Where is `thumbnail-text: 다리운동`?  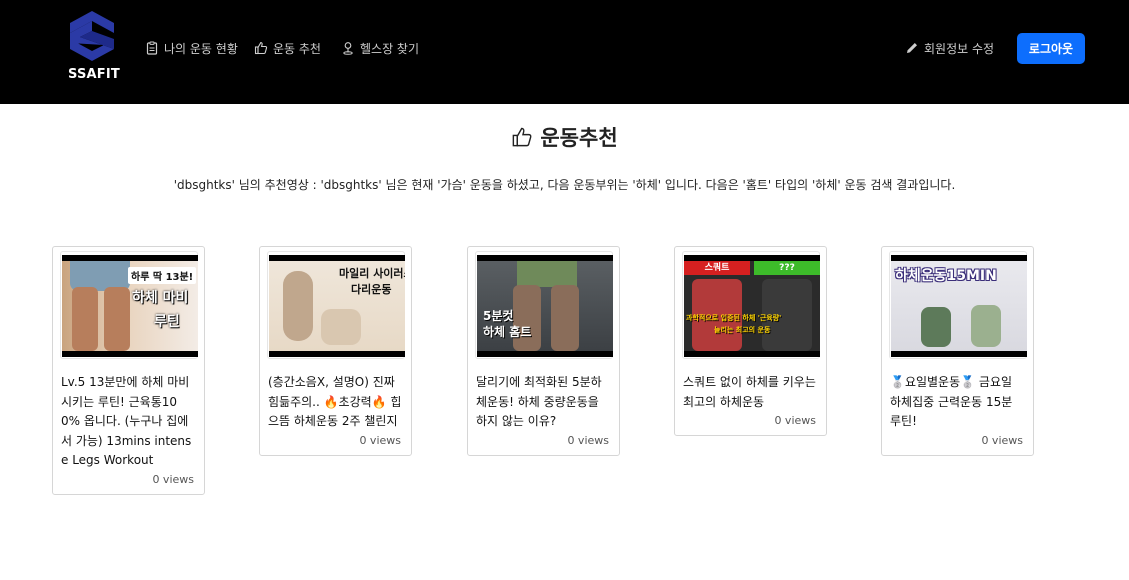 thumbnail-text: 다리운동 is located at coordinates (371, 289).